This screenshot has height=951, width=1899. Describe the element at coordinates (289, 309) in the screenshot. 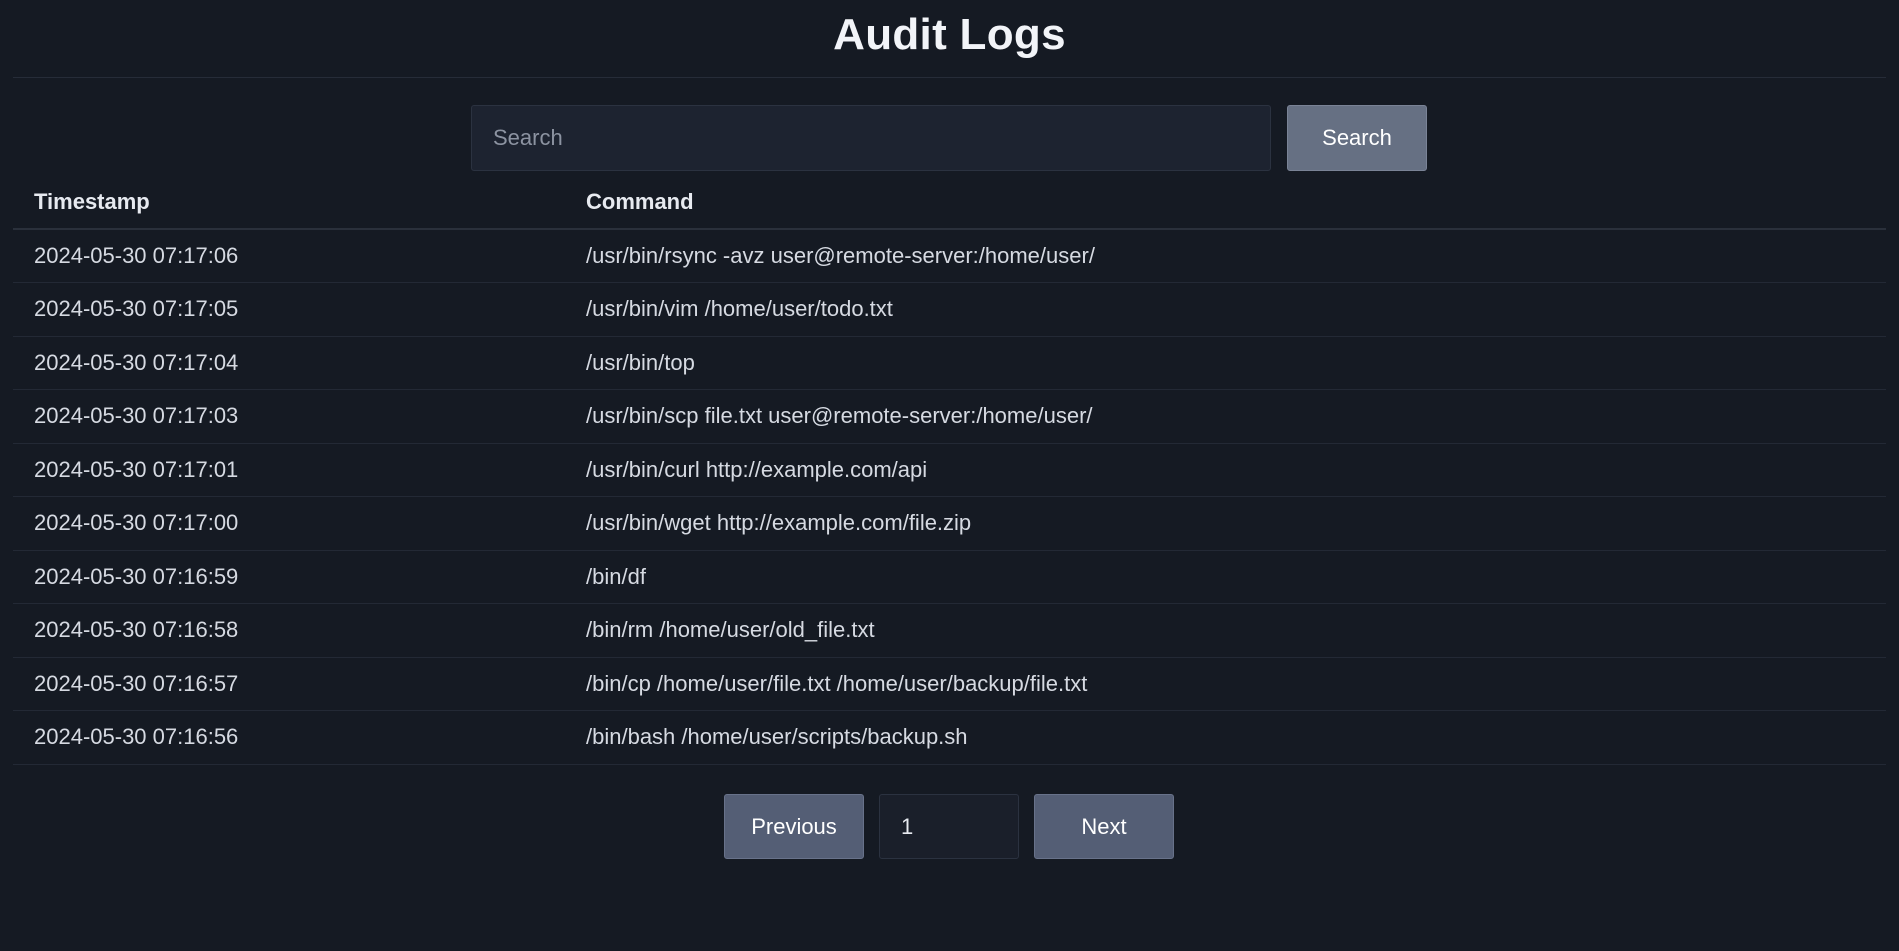

I see `timestamp-cell: 2024-05-30 07:17:05` at that location.